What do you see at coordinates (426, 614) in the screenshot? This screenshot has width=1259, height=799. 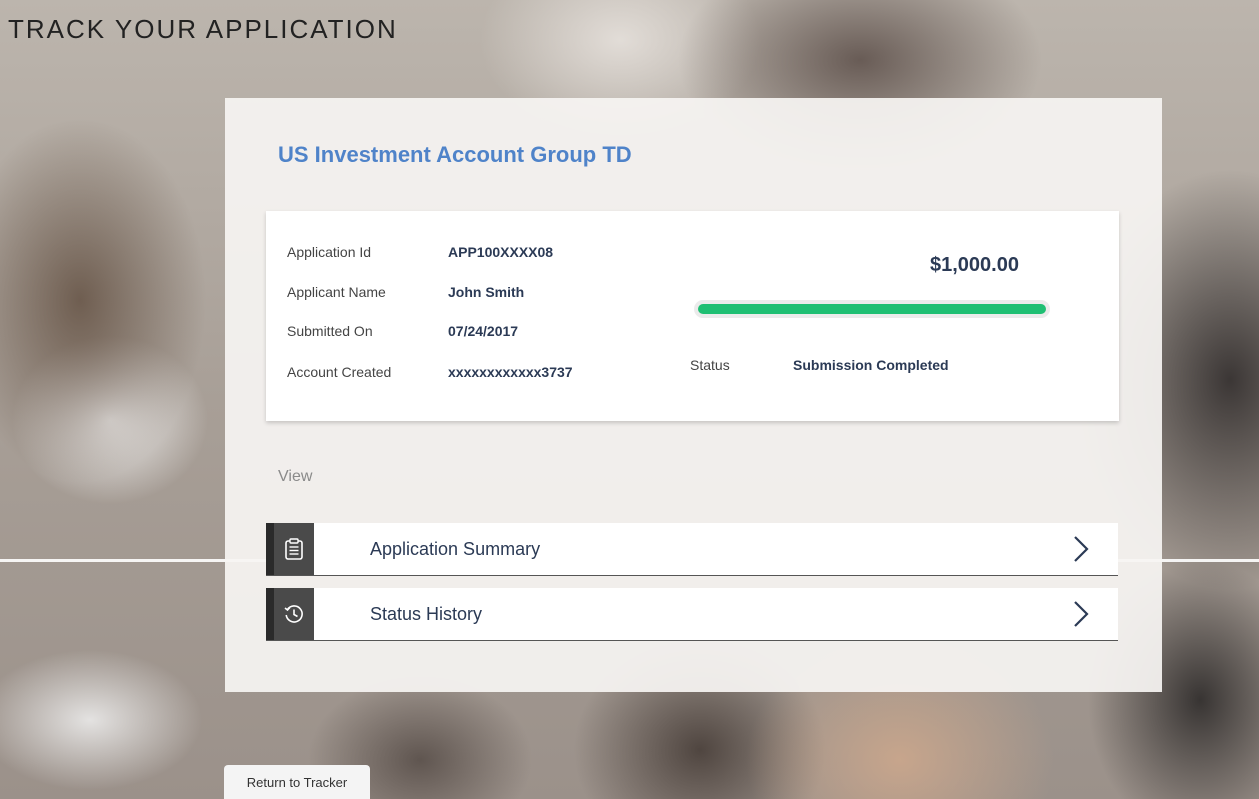 I see `status-history-label: Status History` at bounding box center [426, 614].